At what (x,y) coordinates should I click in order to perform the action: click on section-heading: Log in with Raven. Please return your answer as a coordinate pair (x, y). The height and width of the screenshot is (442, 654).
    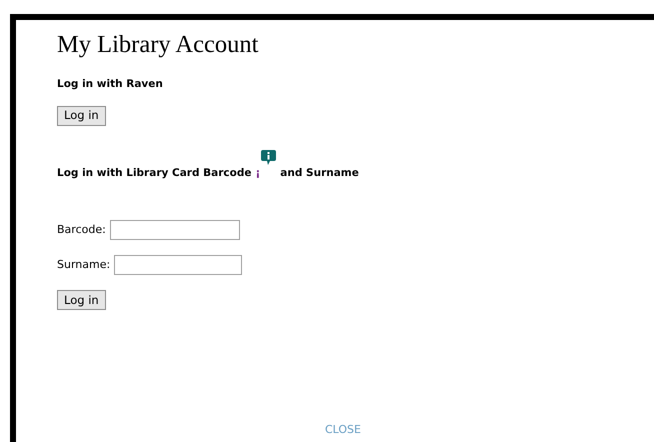
    Looking at the image, I should click on (110, 84).